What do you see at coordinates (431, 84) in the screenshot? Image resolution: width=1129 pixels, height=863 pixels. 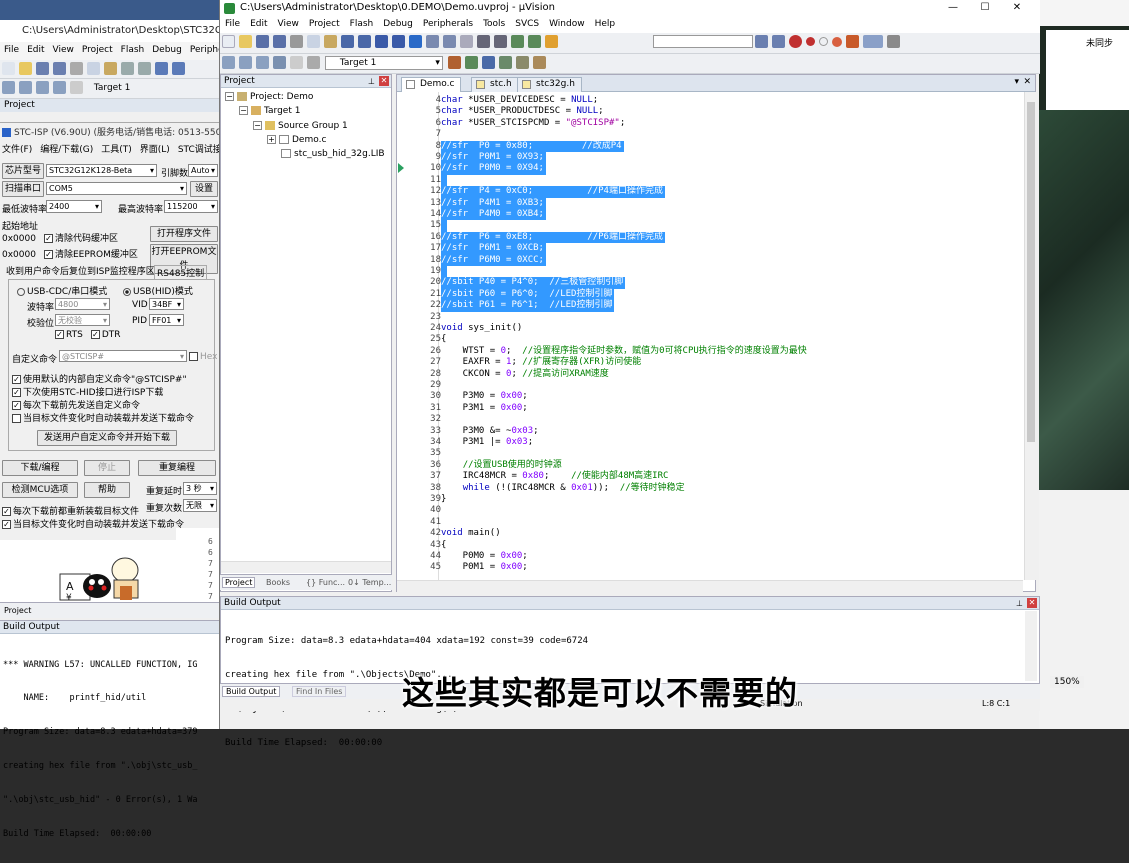 I see `editor-tab-demo-c: Demo.c` at bounding box center [431, 84].